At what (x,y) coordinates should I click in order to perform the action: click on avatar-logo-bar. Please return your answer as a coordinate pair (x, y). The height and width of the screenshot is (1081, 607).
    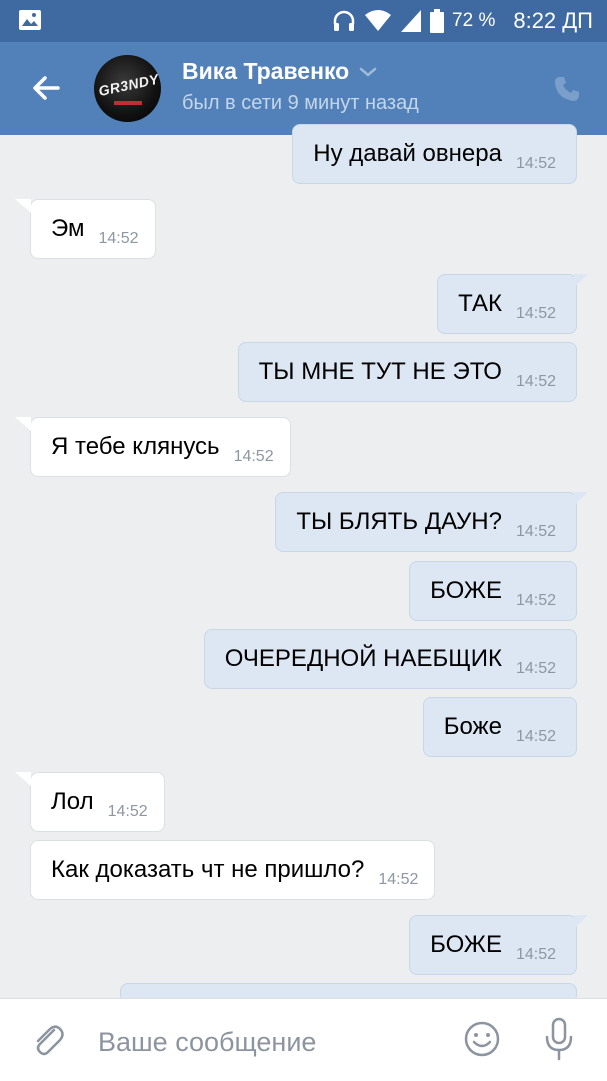
    Looking at the image, I should click on (128, 103).